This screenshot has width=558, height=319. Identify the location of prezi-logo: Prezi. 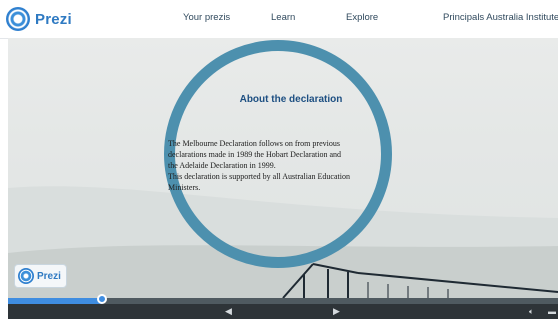
(39, 19).